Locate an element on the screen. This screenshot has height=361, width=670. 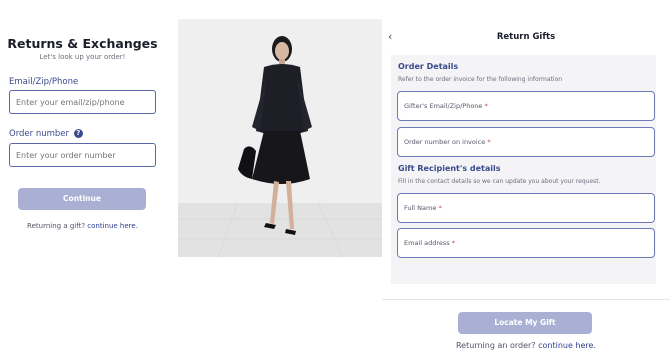
page-title: Returns & Exchanges is located at coordinates (82, 43).